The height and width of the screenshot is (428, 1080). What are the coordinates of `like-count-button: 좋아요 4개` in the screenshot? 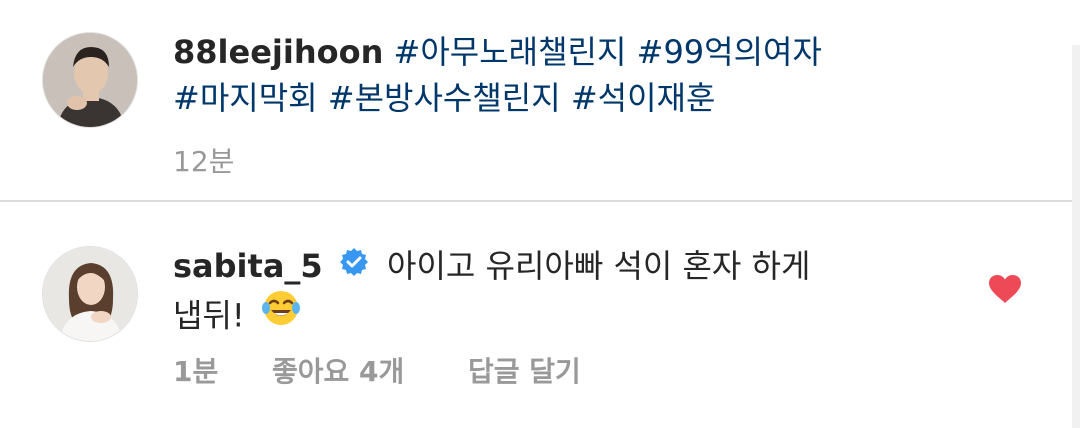 It's located at (338, 370).